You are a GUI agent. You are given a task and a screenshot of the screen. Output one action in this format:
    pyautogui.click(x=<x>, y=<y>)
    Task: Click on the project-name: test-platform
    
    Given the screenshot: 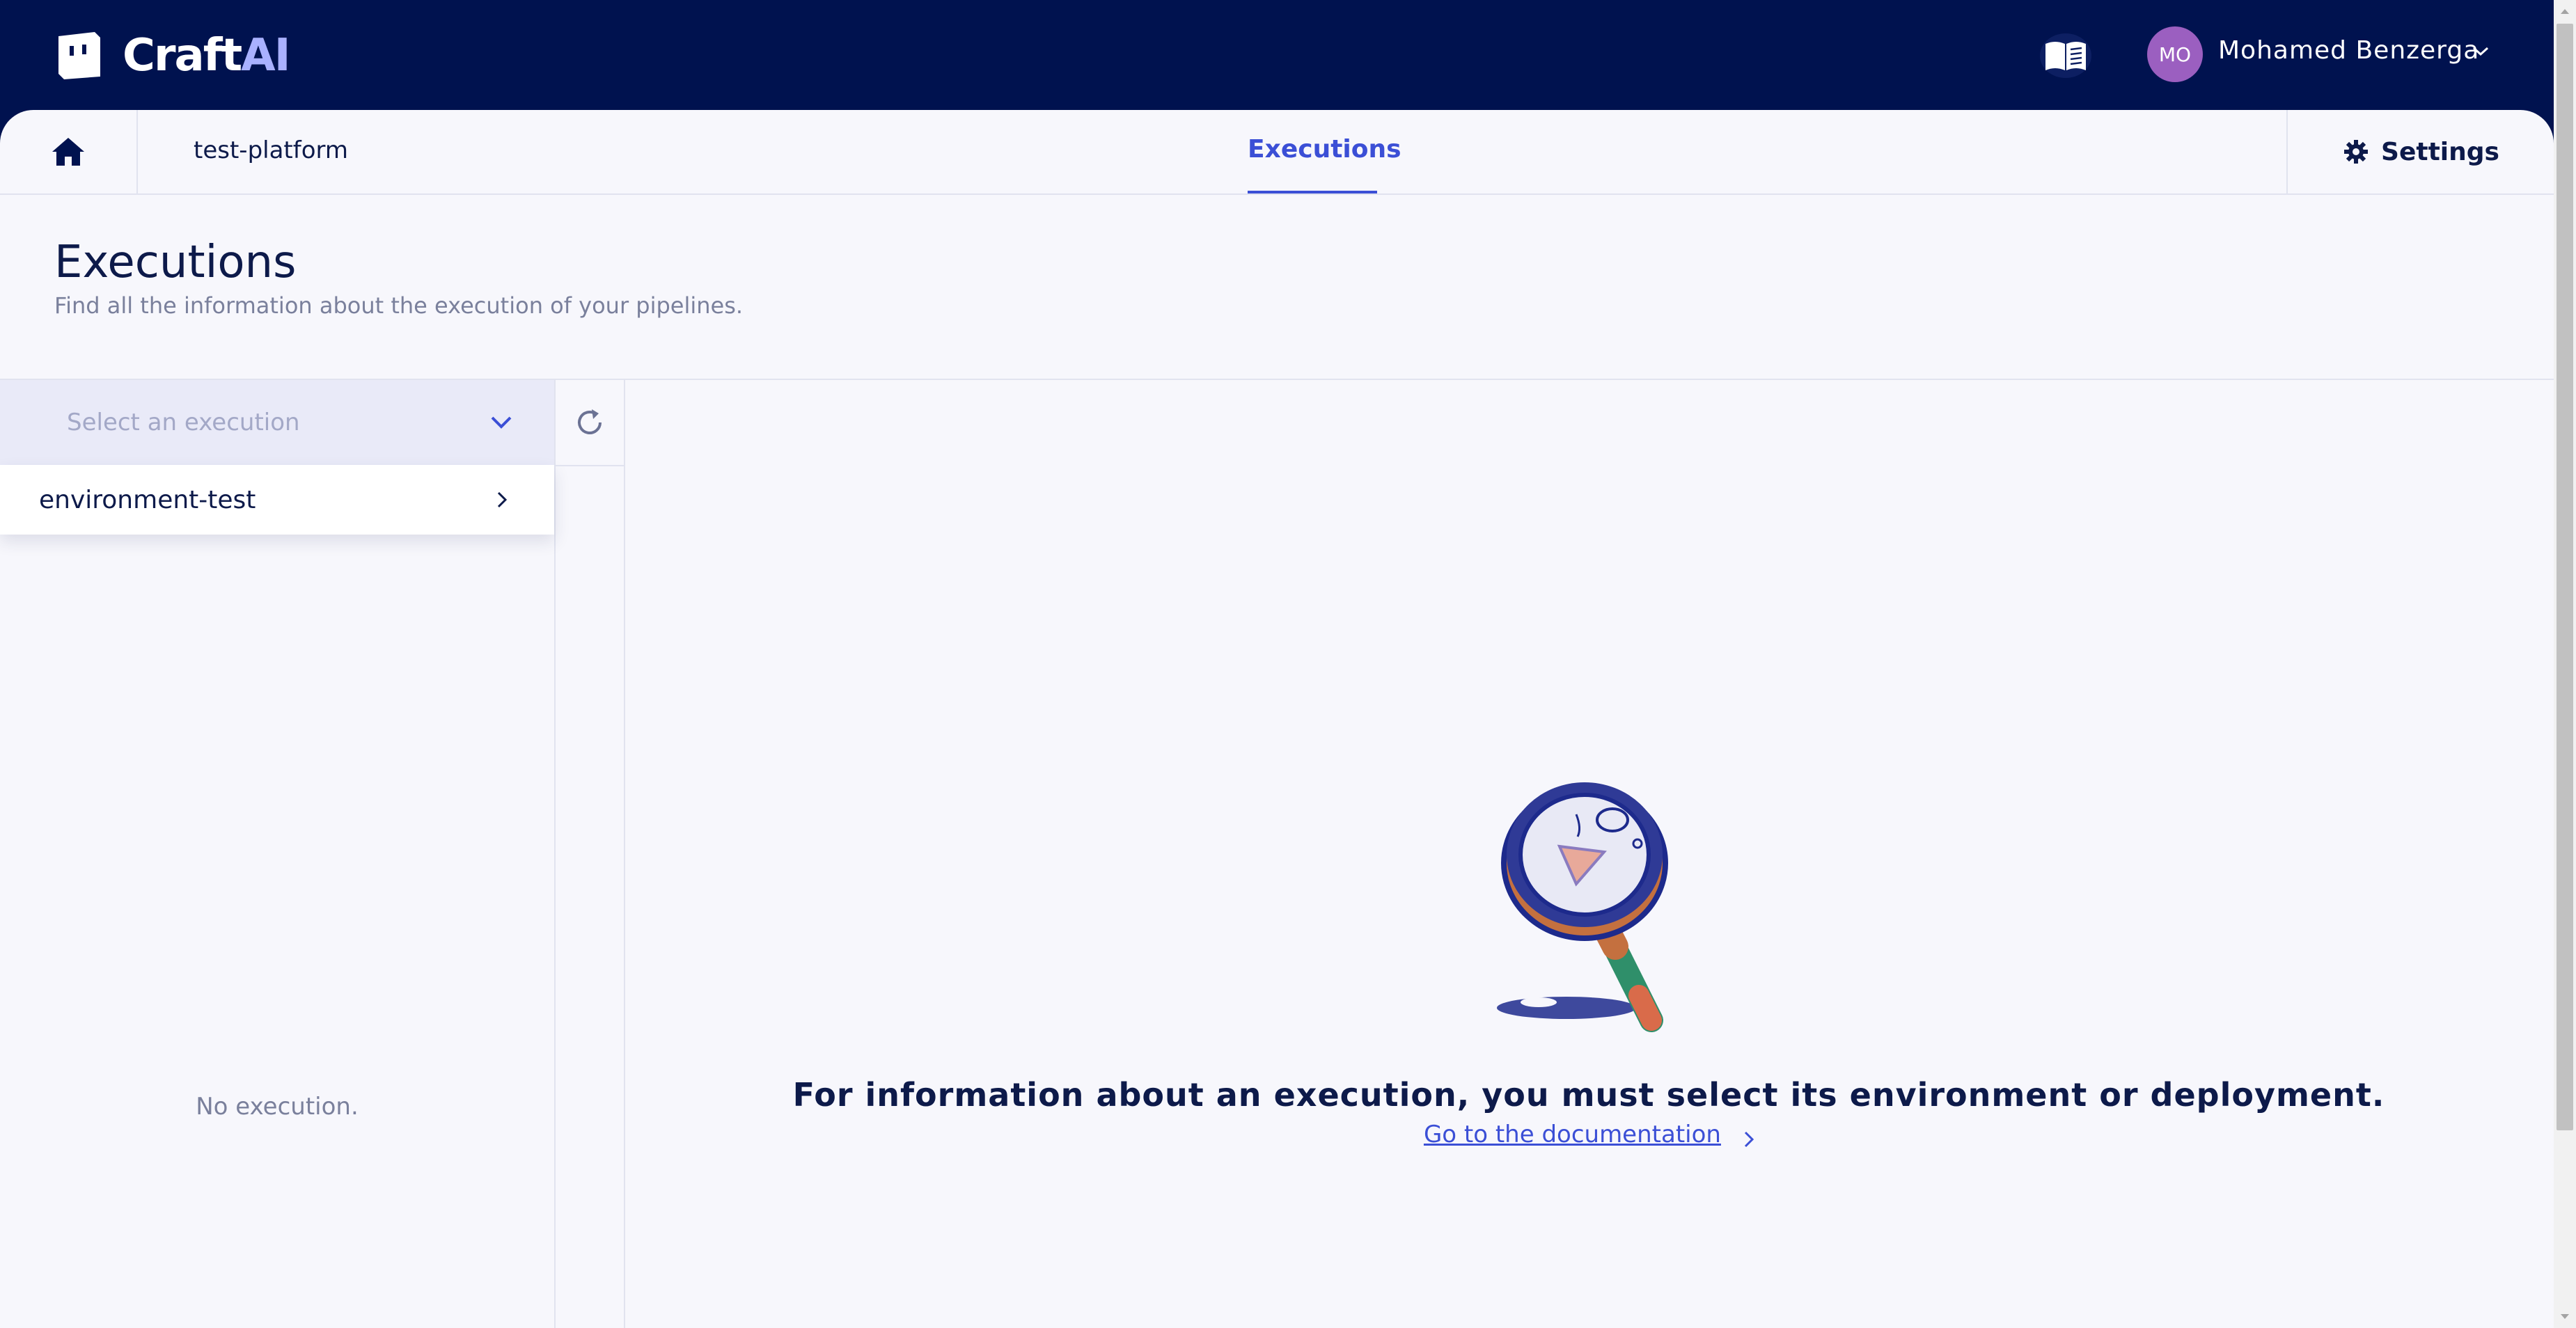 What is the action you would take?
    pyautogui.click(x=271, y=150)
    